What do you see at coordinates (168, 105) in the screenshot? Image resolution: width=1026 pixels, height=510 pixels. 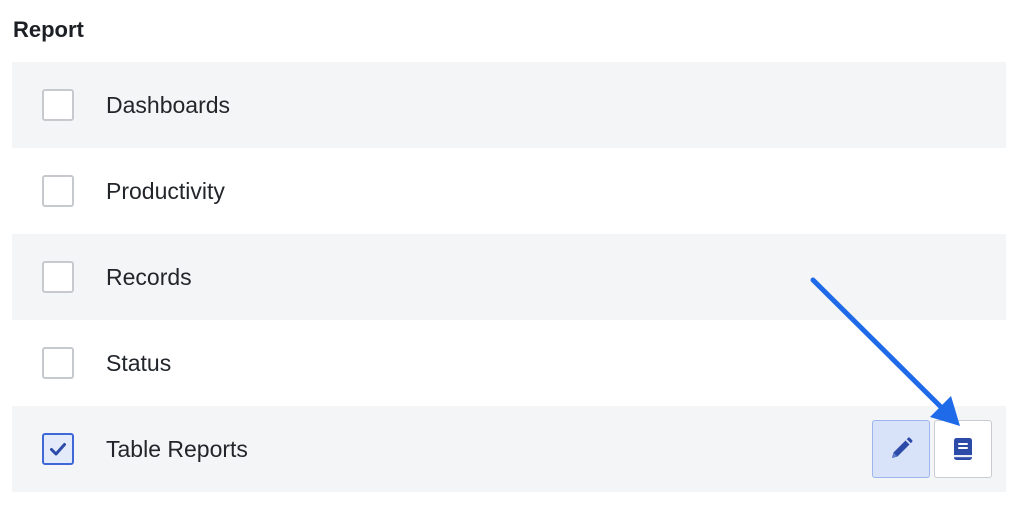 I see `item-label: Dashboards` at bounding box center [168, 105].